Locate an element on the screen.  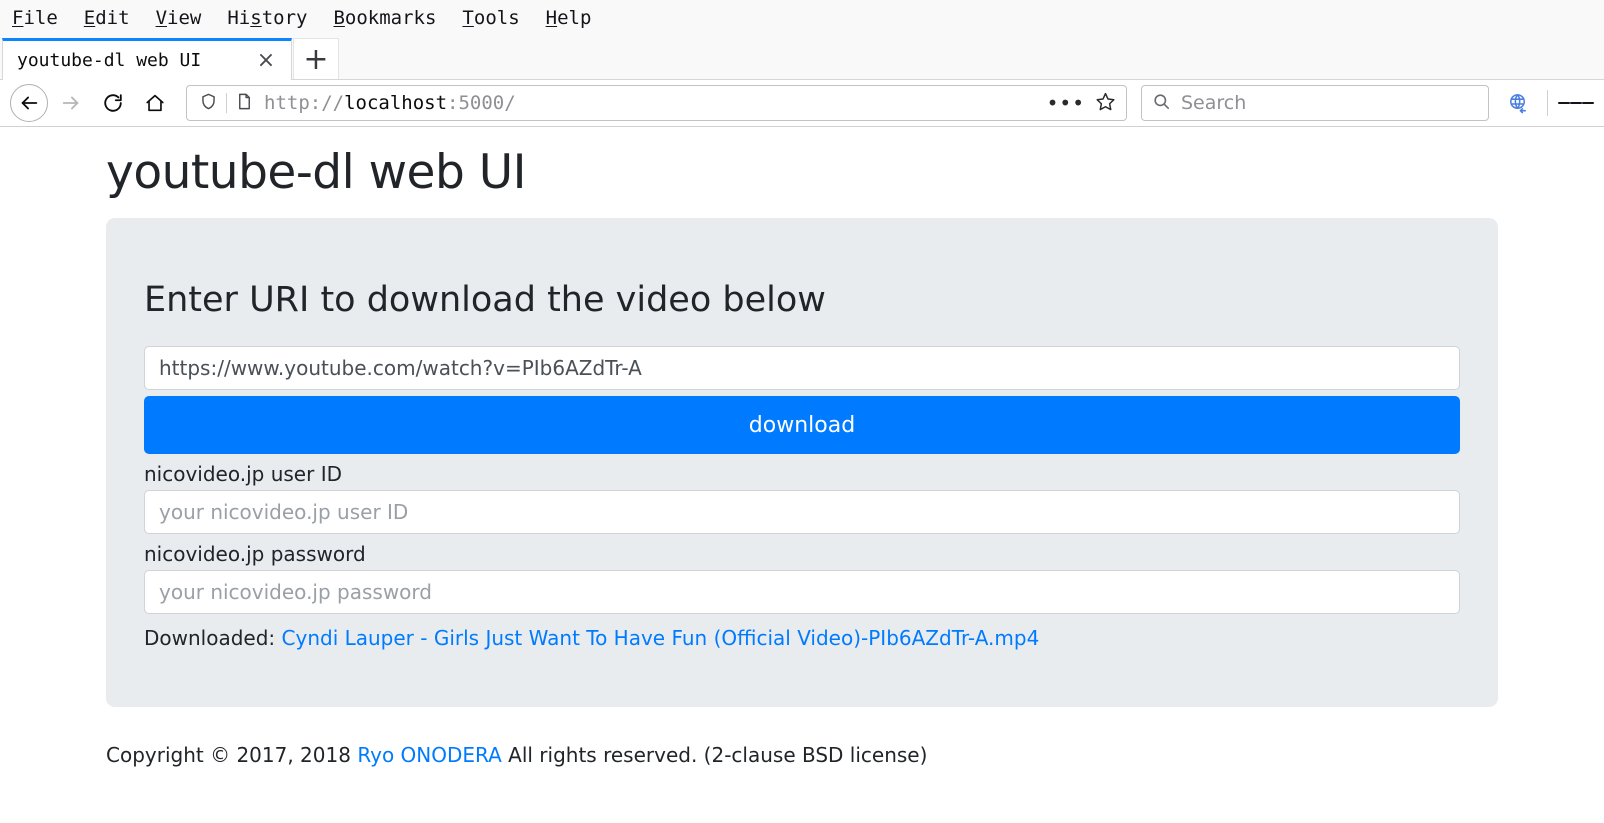
password-placeholder: your nicovideo.jp password is located at coordinates (295, 592).